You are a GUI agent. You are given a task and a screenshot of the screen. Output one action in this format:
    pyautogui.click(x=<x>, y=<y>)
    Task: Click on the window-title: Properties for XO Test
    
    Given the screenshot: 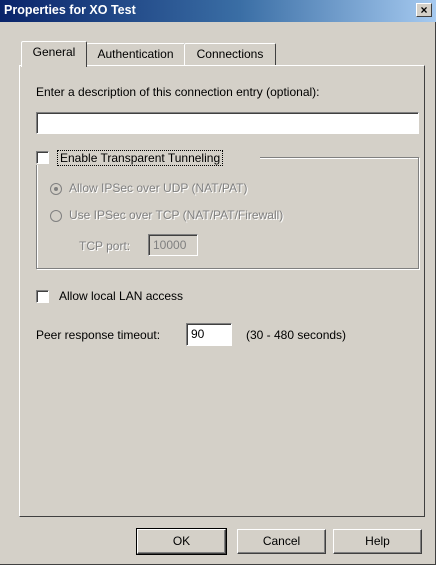 What is the action you would take?
    pyautogui.click(x=70, y=10)
    